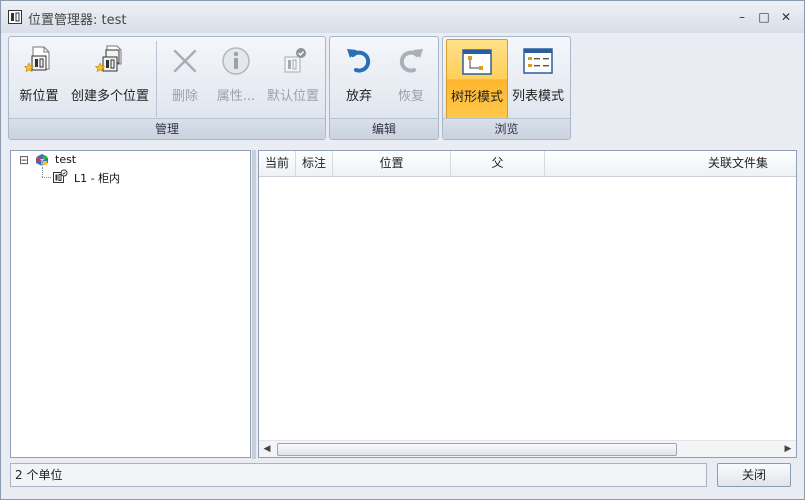 The width and height of the screenshot is (805, 500). I want to click on close-window-button: ✕, so click(786, 17).